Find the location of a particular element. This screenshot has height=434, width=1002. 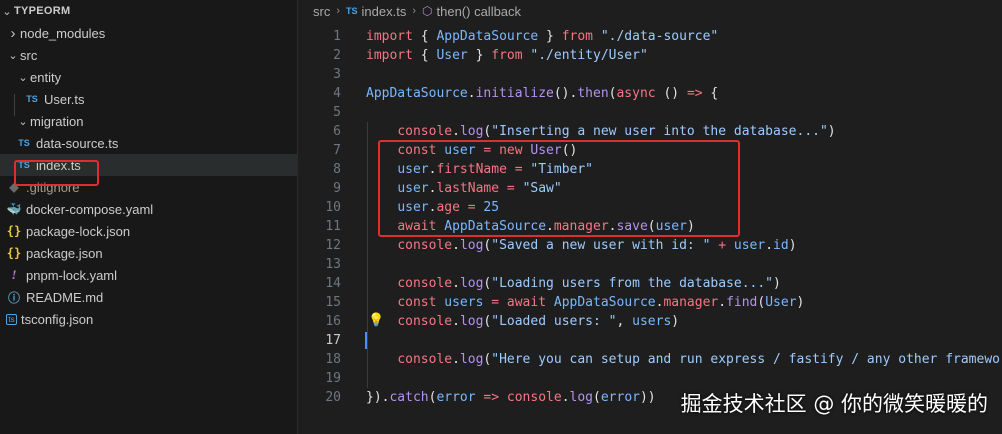

tree-file: ts tsconfig.json is located at coordinates (148, 319).